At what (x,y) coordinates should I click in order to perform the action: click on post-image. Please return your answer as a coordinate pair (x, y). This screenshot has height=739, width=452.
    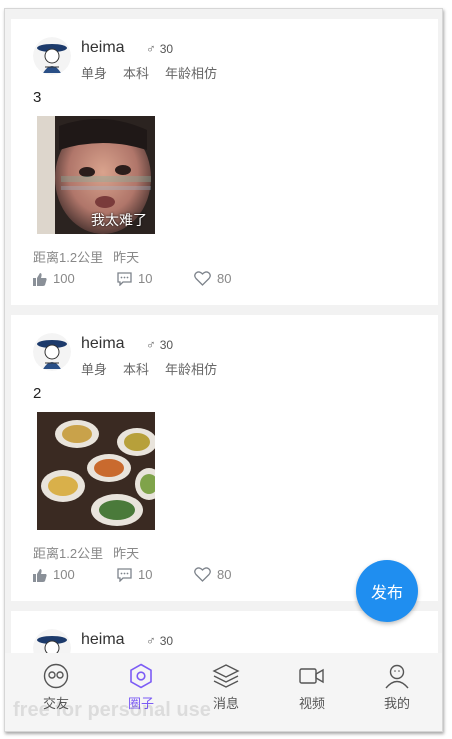
    Looking at the image, I should click on (96, 471).